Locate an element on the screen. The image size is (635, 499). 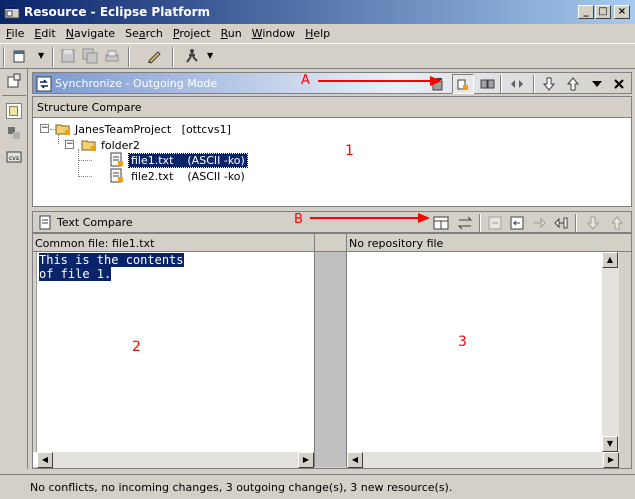
close-window-button: × is located at coordinates (622, 12).